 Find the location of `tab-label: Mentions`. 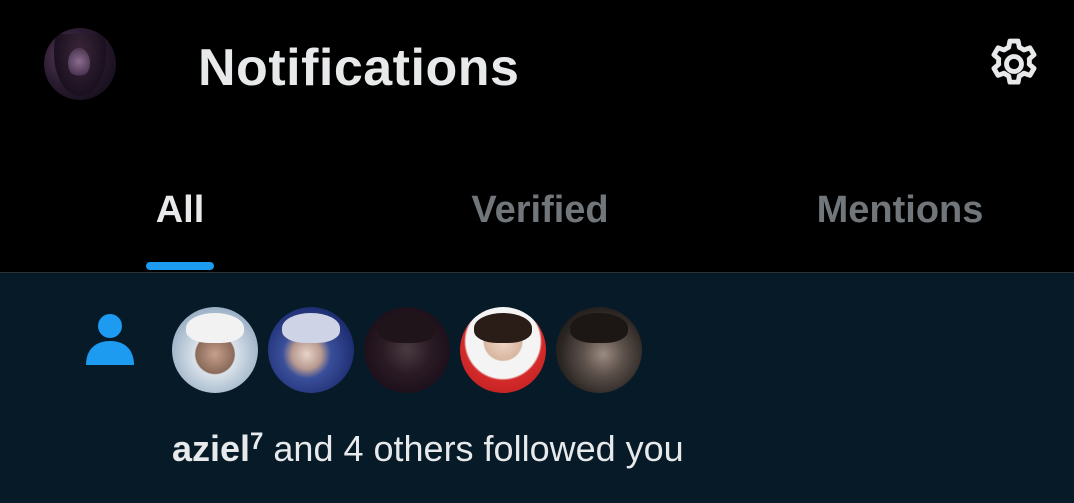

tab-label: Mentions is located at coordinates (900, 210).